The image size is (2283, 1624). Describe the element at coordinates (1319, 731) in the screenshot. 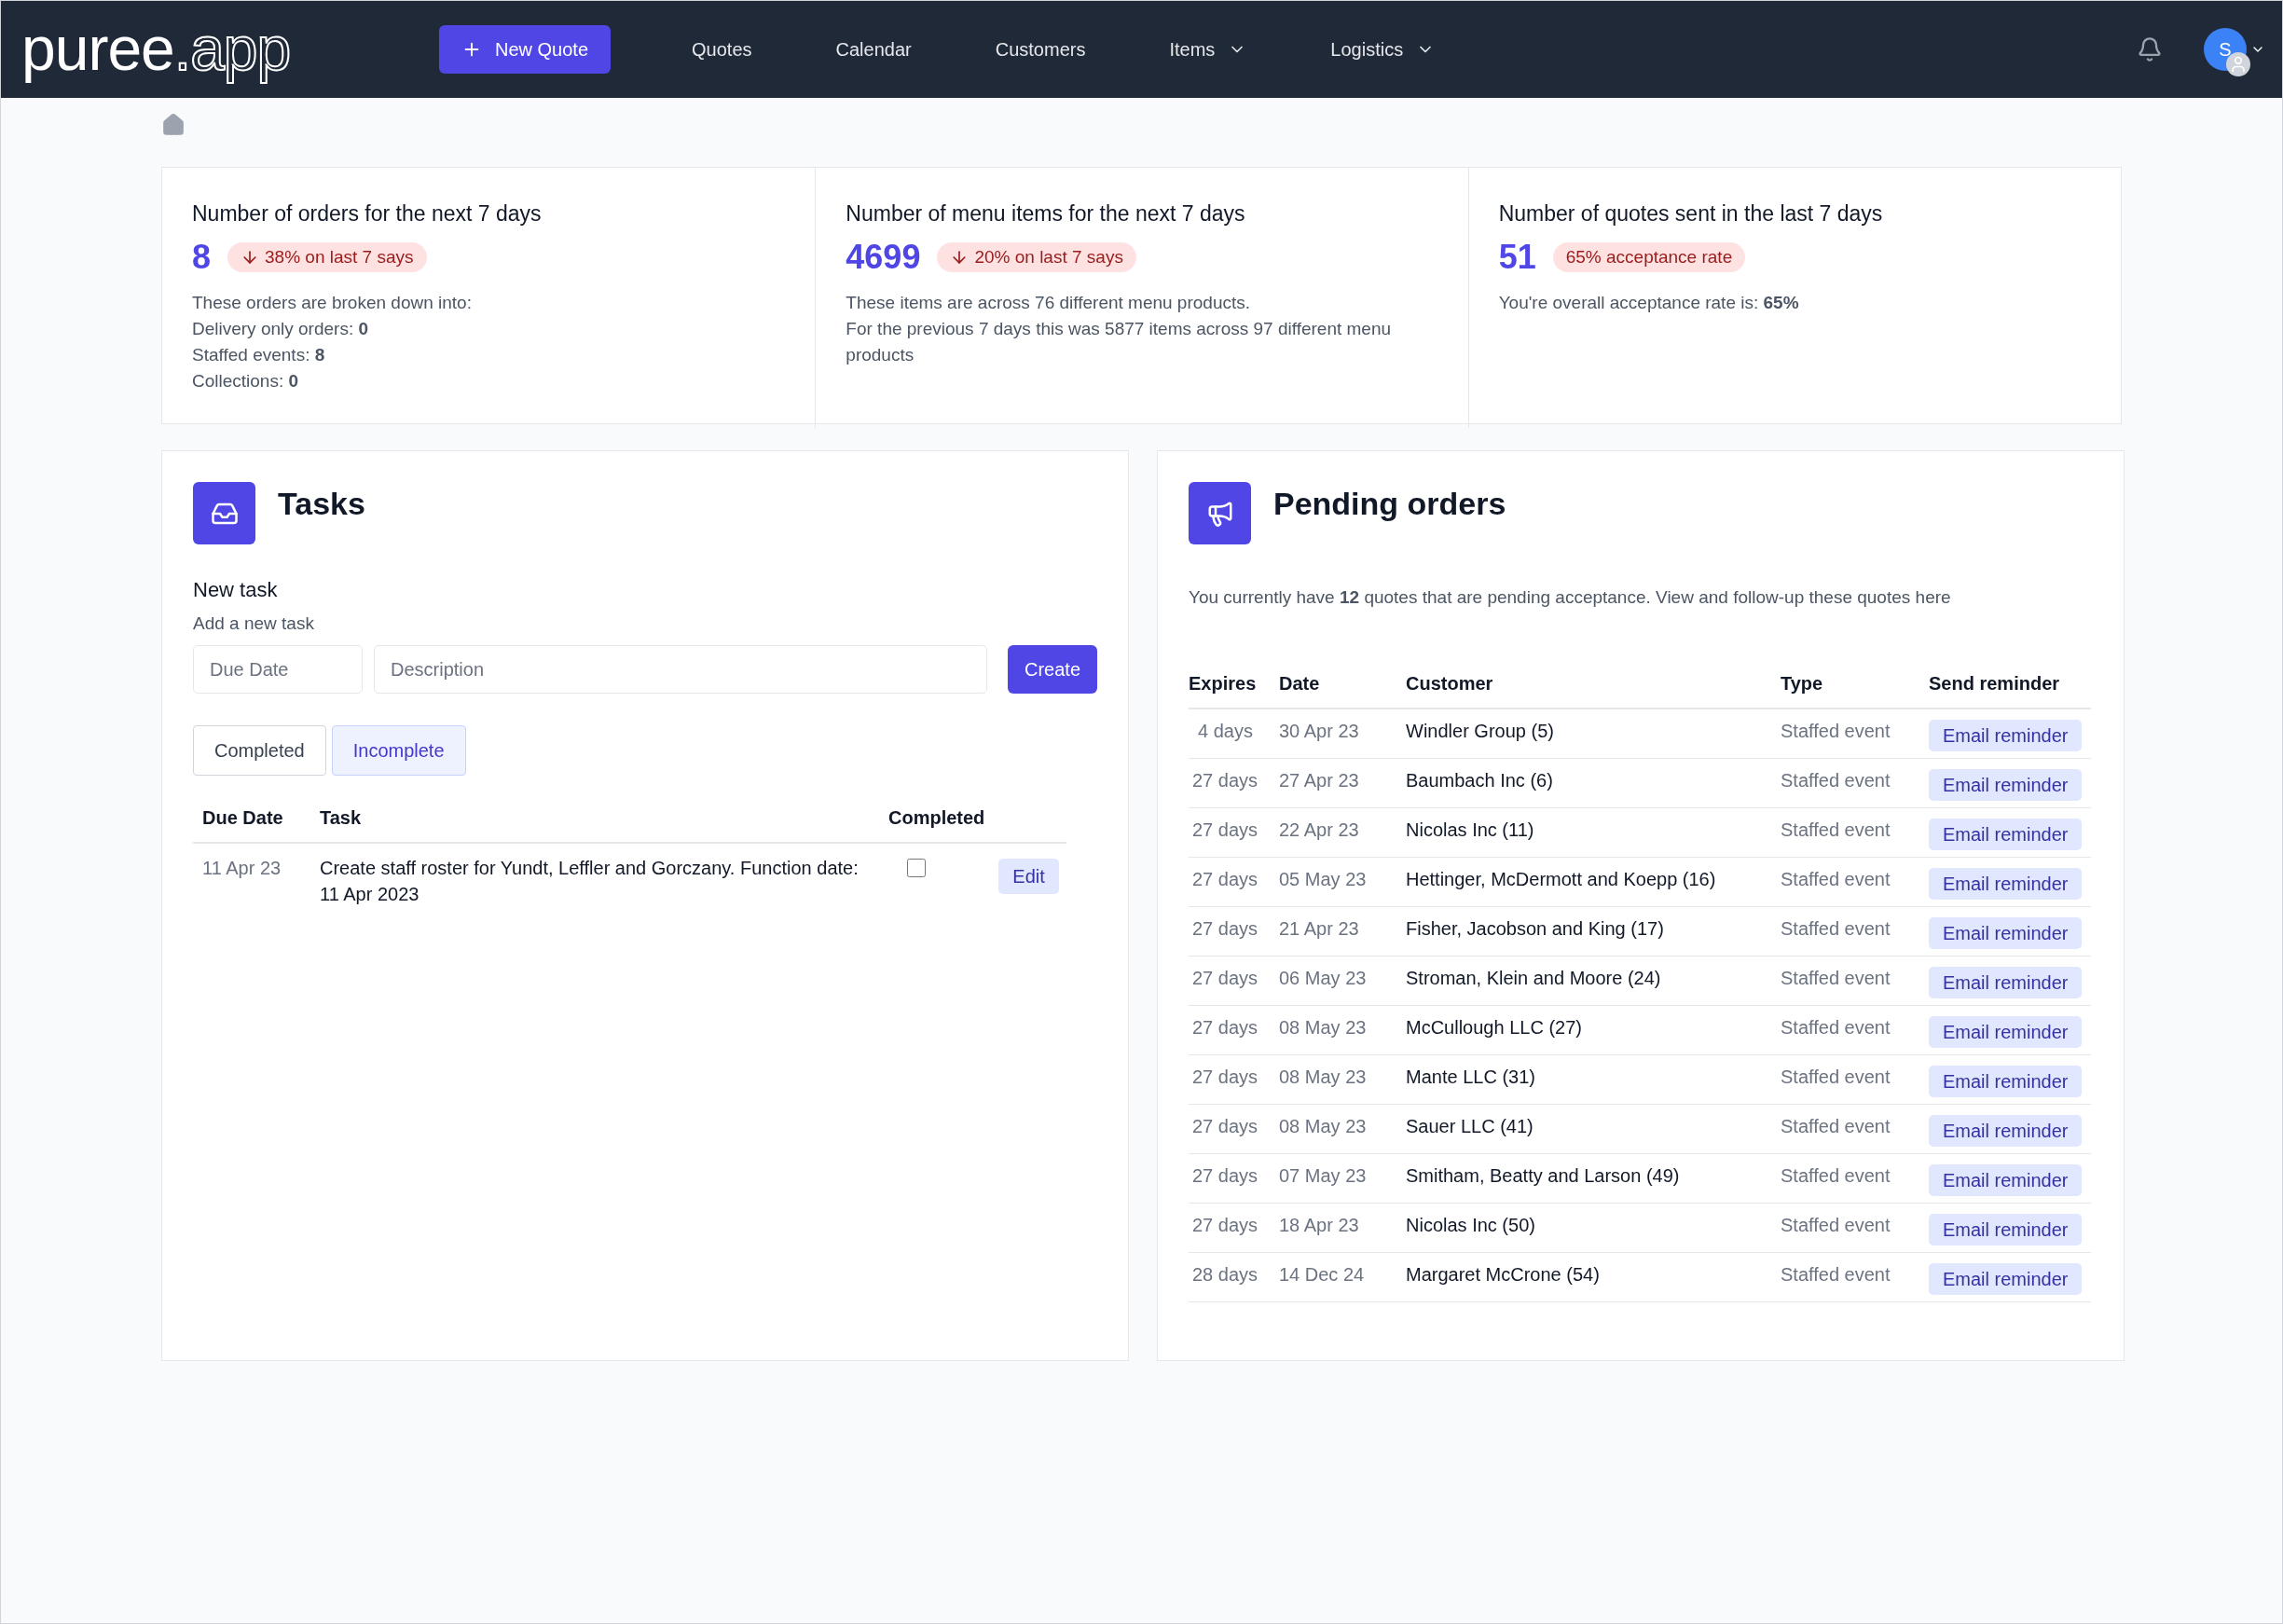

I see `table-cell: 30 Apr 23` at that location.